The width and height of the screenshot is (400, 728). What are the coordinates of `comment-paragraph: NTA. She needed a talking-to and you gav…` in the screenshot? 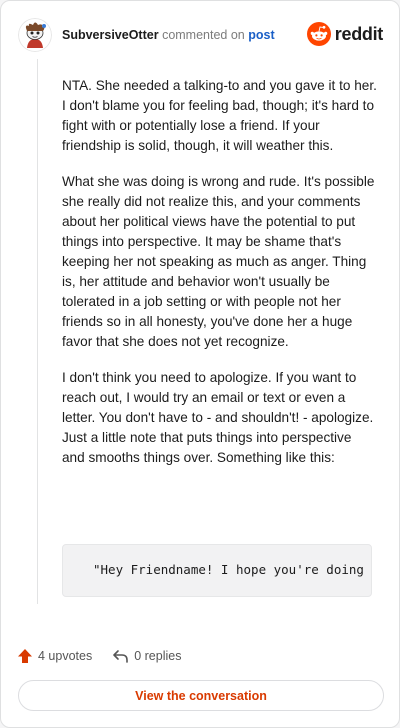 It's located at (219, 115).